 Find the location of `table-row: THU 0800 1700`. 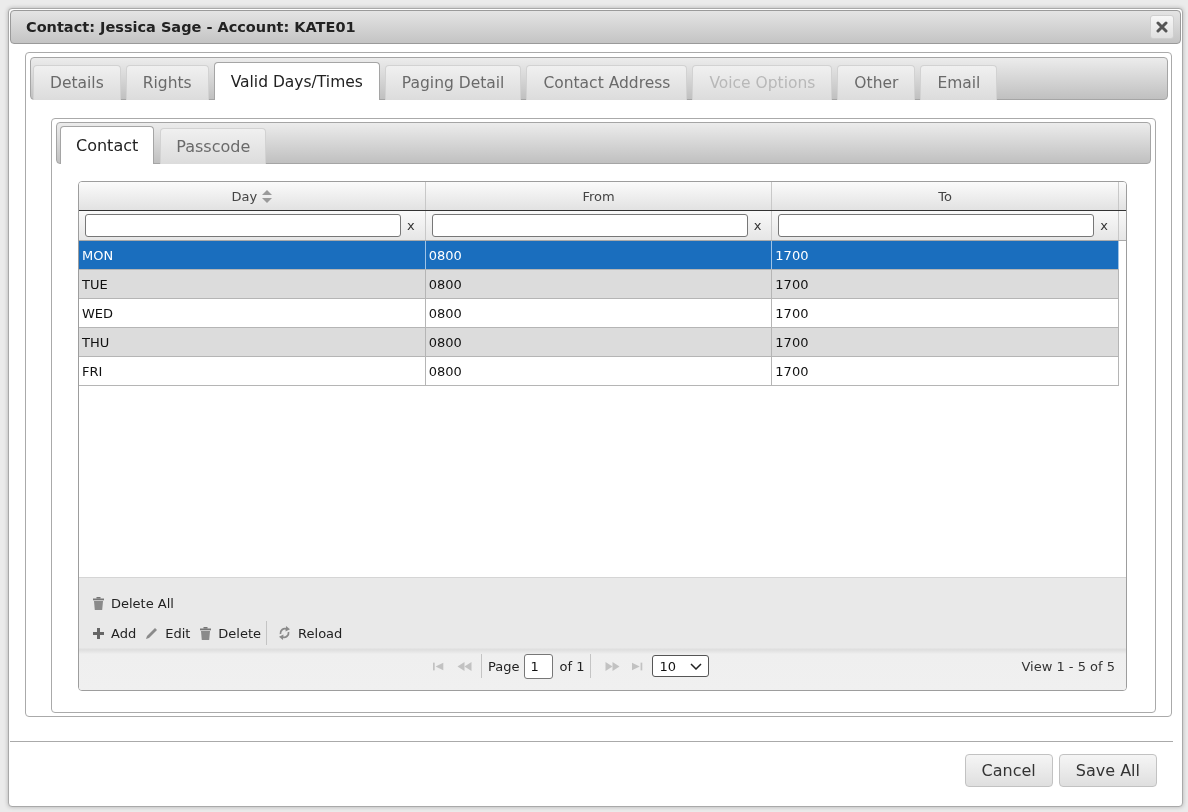

table-row: THU 0800 1700 is located at coordinates (599, 342).